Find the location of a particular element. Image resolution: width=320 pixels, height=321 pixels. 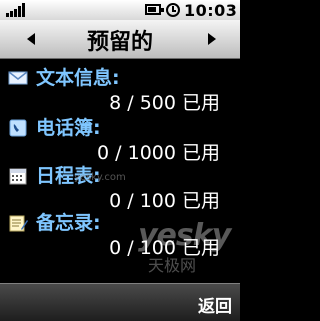

section-text-messages: 文本信息: 8 / 500 已用 is located at coordinates (120, 88).